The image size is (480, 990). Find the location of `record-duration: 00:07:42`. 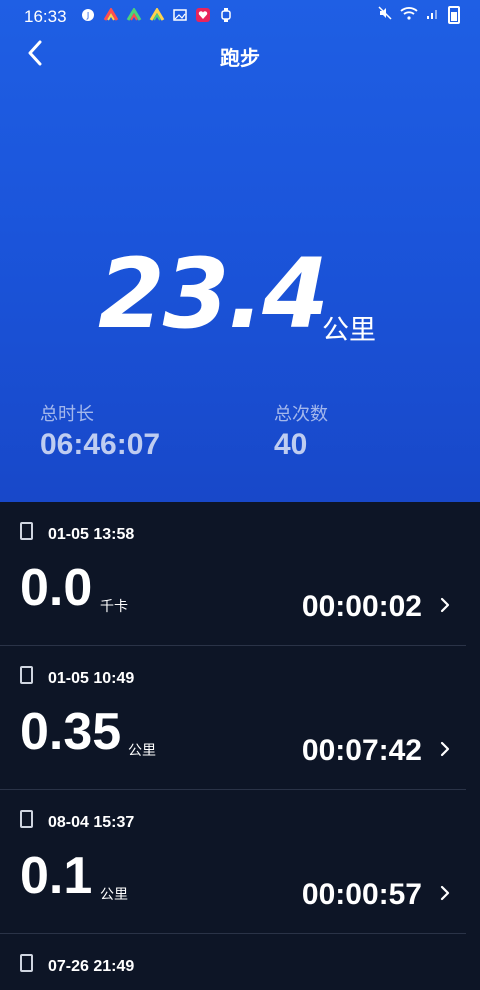

record-duration: 00:07:42 is located at coordinates (361, 750).